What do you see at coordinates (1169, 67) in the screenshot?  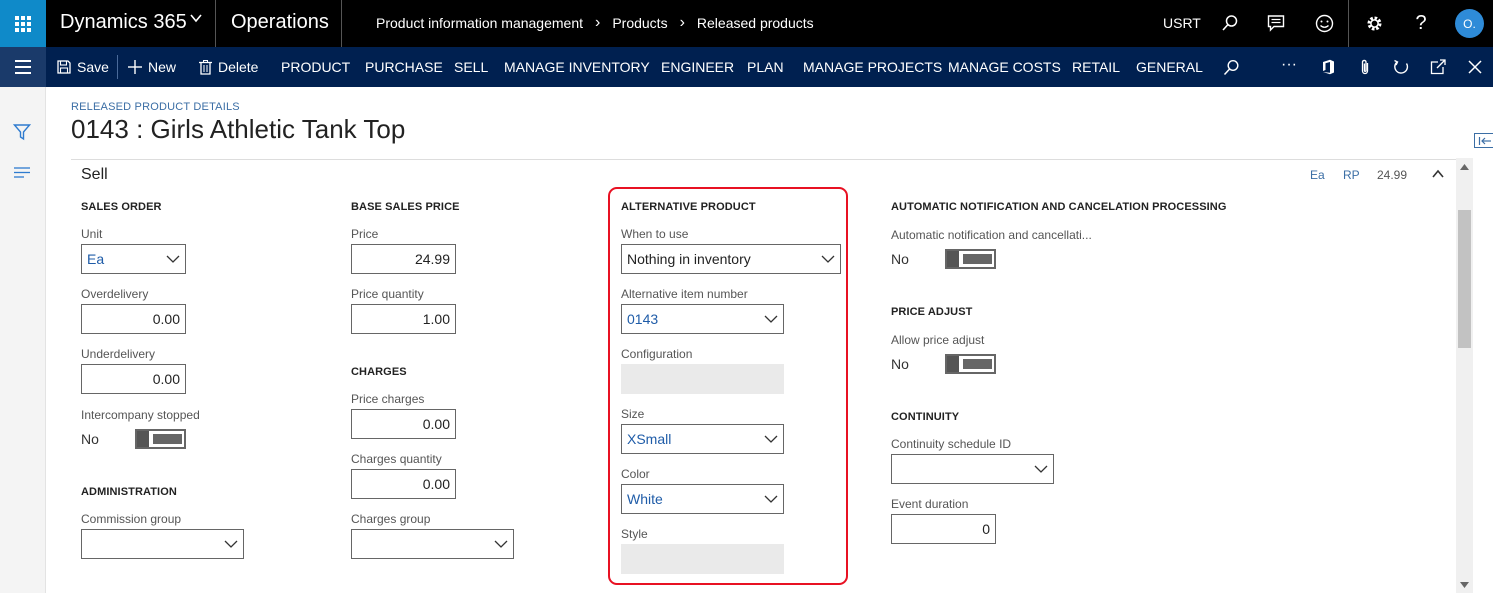 I see `tab-general: GENERAL` at bounding box center [1169, 67].